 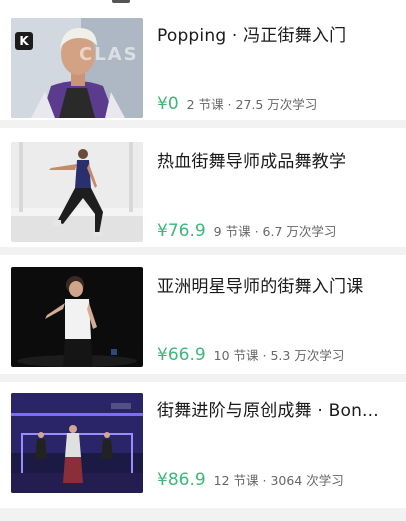 I want to click on course-price: ¥0, so click(x=168, y=104).